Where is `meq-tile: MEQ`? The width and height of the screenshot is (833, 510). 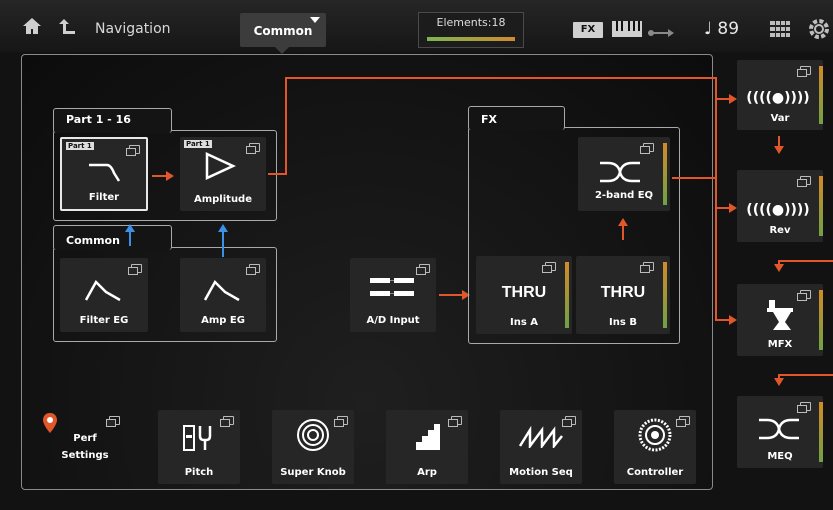 meq-tile: MEQ is located at coordinates (780, 432).